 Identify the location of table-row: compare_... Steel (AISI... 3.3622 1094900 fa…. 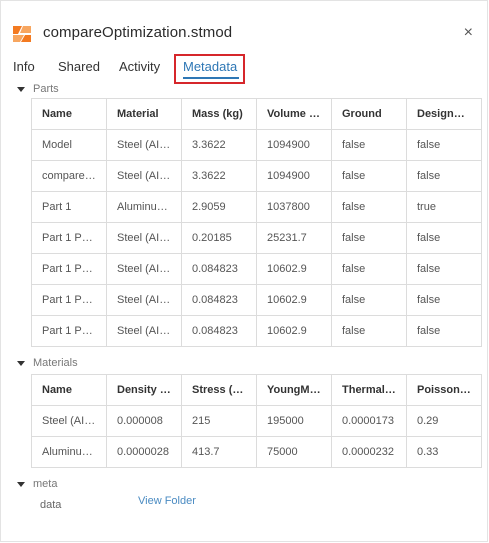
(256, 176).